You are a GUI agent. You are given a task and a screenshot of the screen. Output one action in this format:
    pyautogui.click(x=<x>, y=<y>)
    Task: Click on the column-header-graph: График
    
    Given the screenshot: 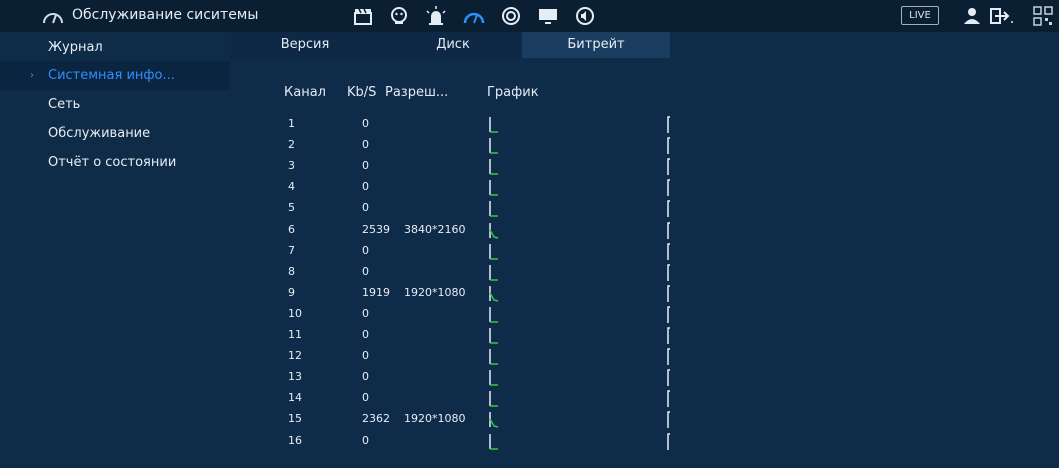 What is the action you would take?
    pyautogui.click(x=513, y=92)
    